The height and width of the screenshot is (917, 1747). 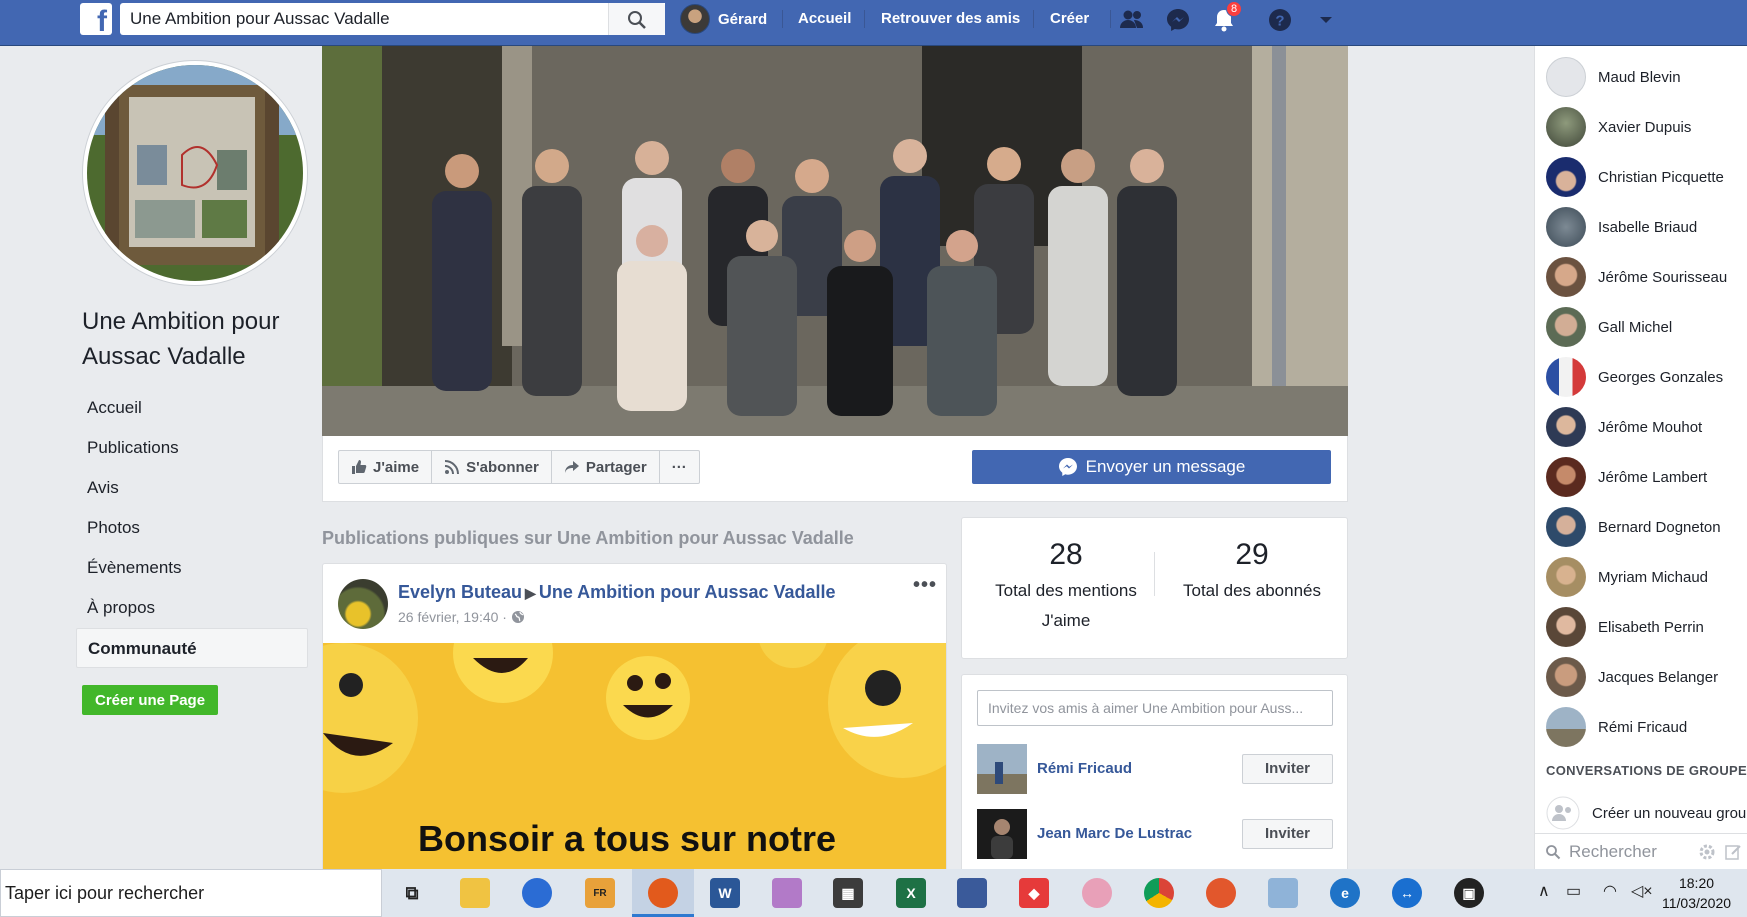 I want to click on profile-photo-image, so click(x=195, y=173).